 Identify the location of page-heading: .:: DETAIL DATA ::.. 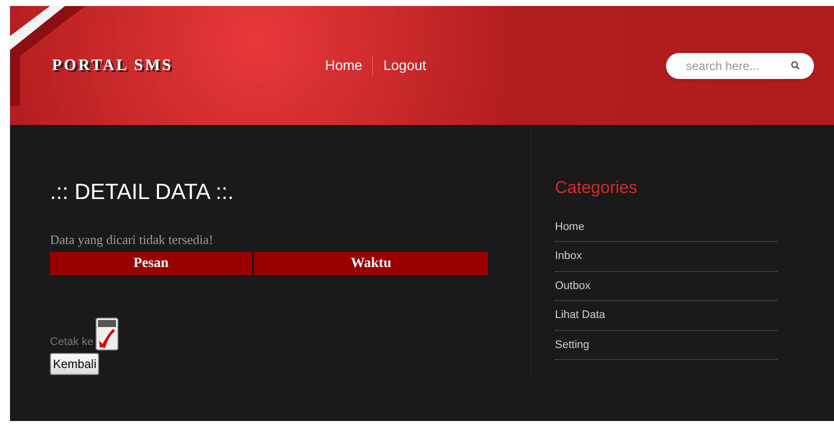
(142, 192).